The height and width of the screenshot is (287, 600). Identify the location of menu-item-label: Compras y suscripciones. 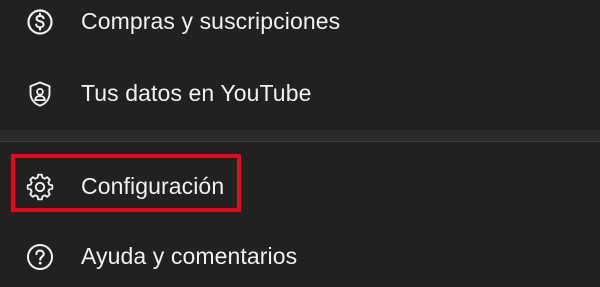
(211, 20).